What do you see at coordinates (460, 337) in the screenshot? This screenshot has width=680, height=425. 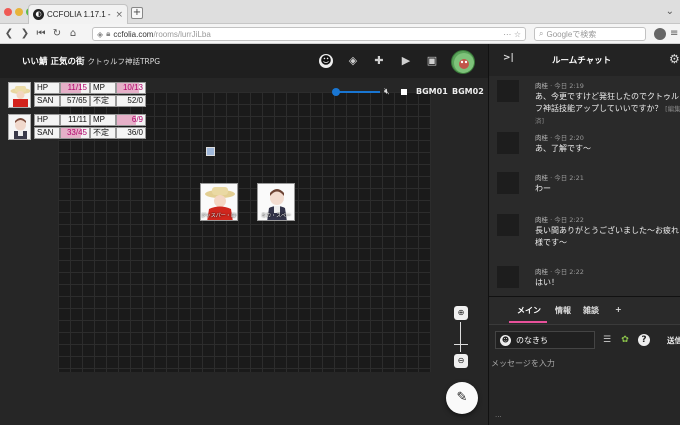 I see `zoom-slider-track` at bounding box center [460, 337].